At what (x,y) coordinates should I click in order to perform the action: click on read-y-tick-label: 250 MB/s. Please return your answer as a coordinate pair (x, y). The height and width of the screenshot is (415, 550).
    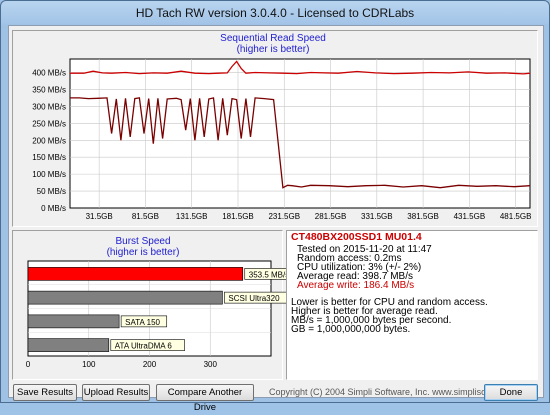
    Looking at the image, I should click on (49, 123).